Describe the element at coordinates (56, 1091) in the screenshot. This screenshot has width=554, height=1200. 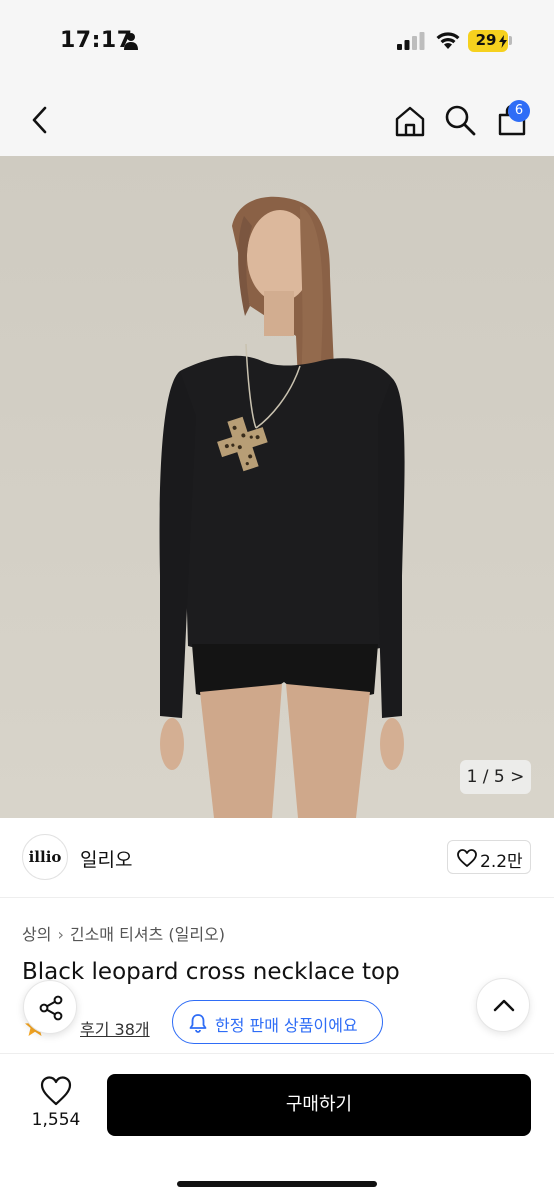
I see `wishlist-heart-icon` at that location.